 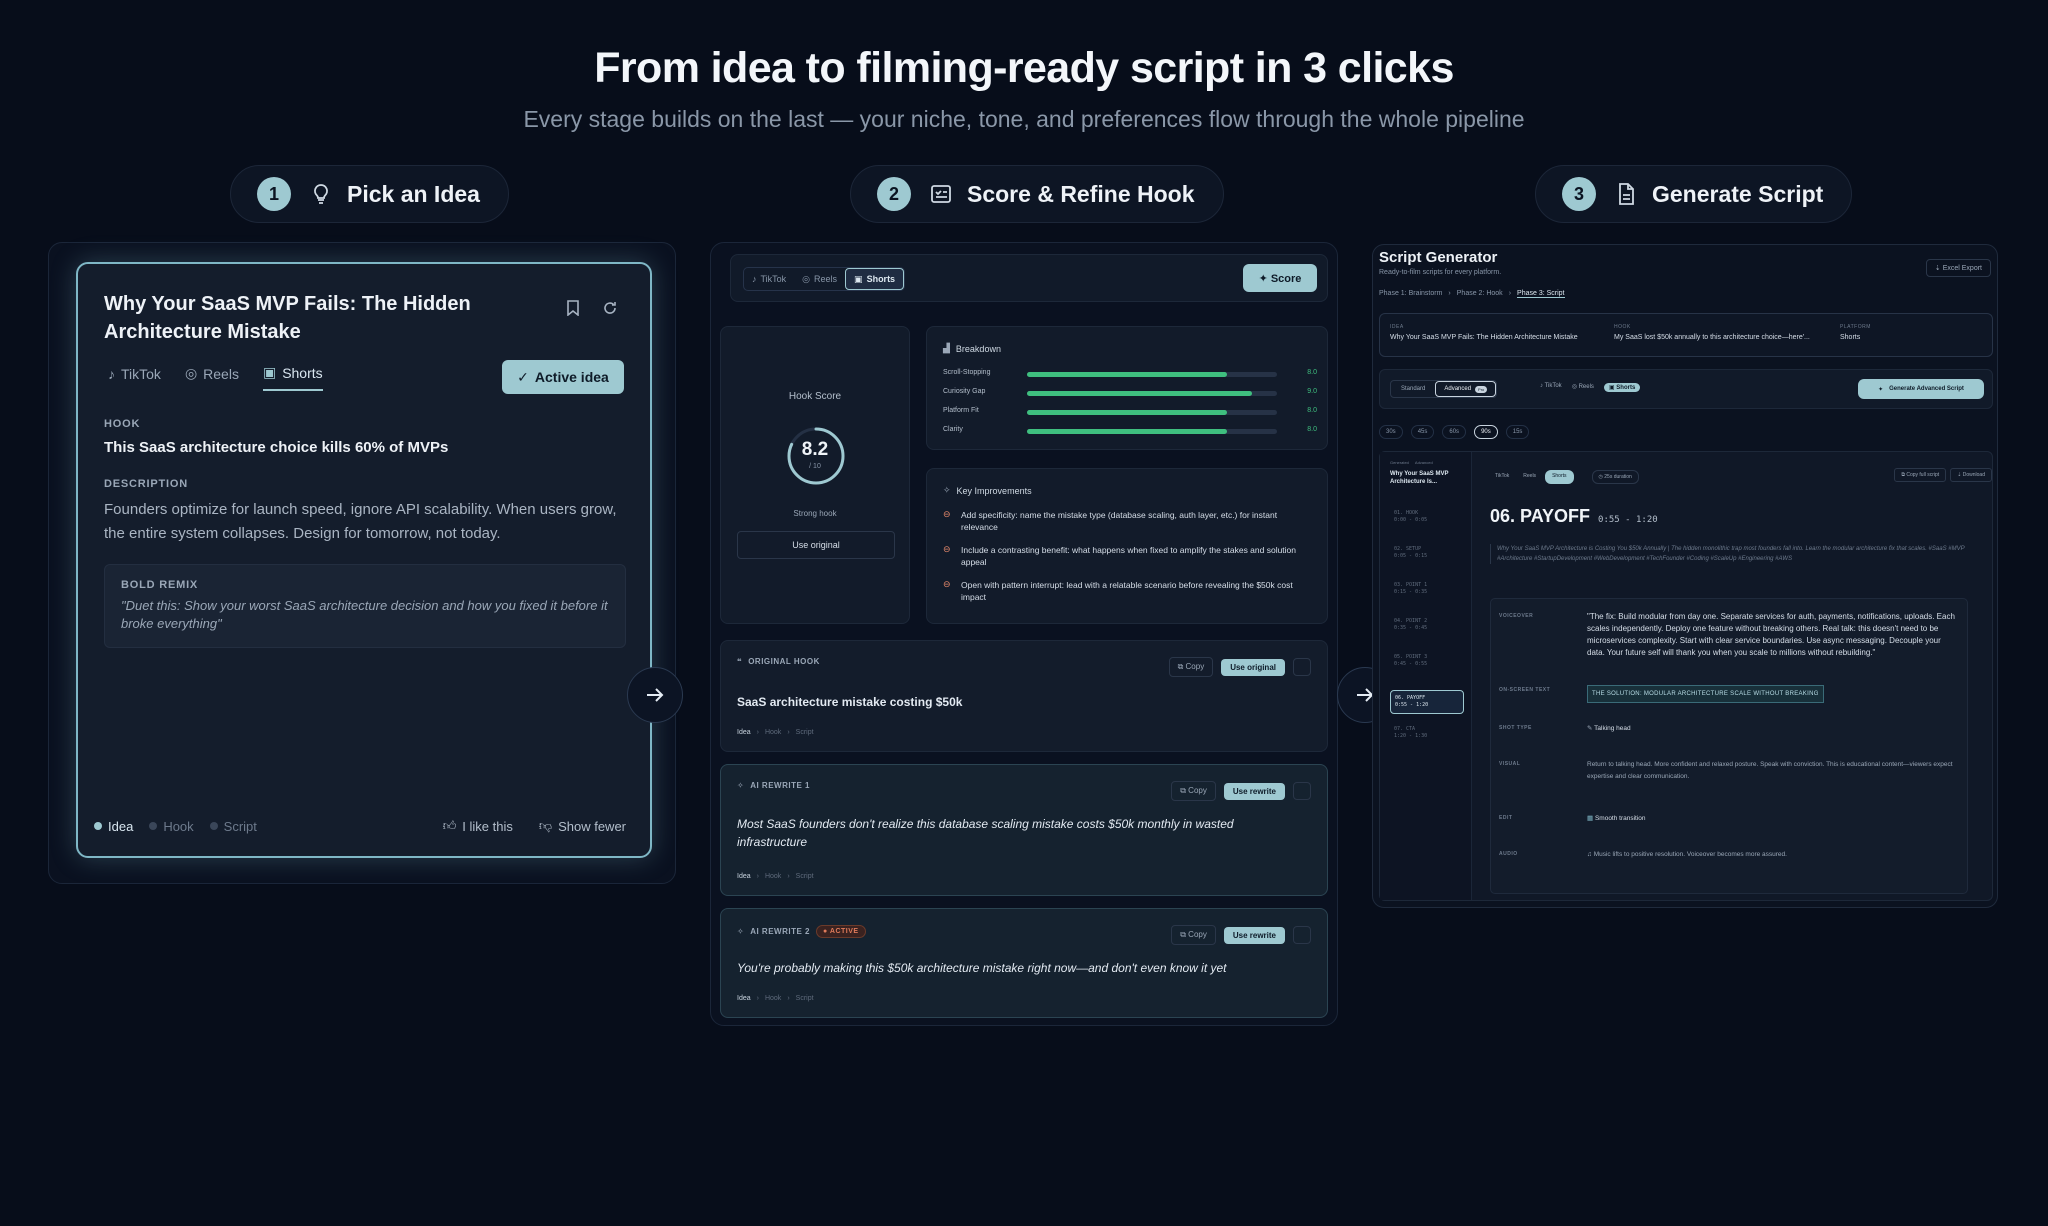 What do you see at coordinates (292, 377) in the screenshot?
I see `tab-shorts: ▣ Shorts` at bounding box center [292, 377].